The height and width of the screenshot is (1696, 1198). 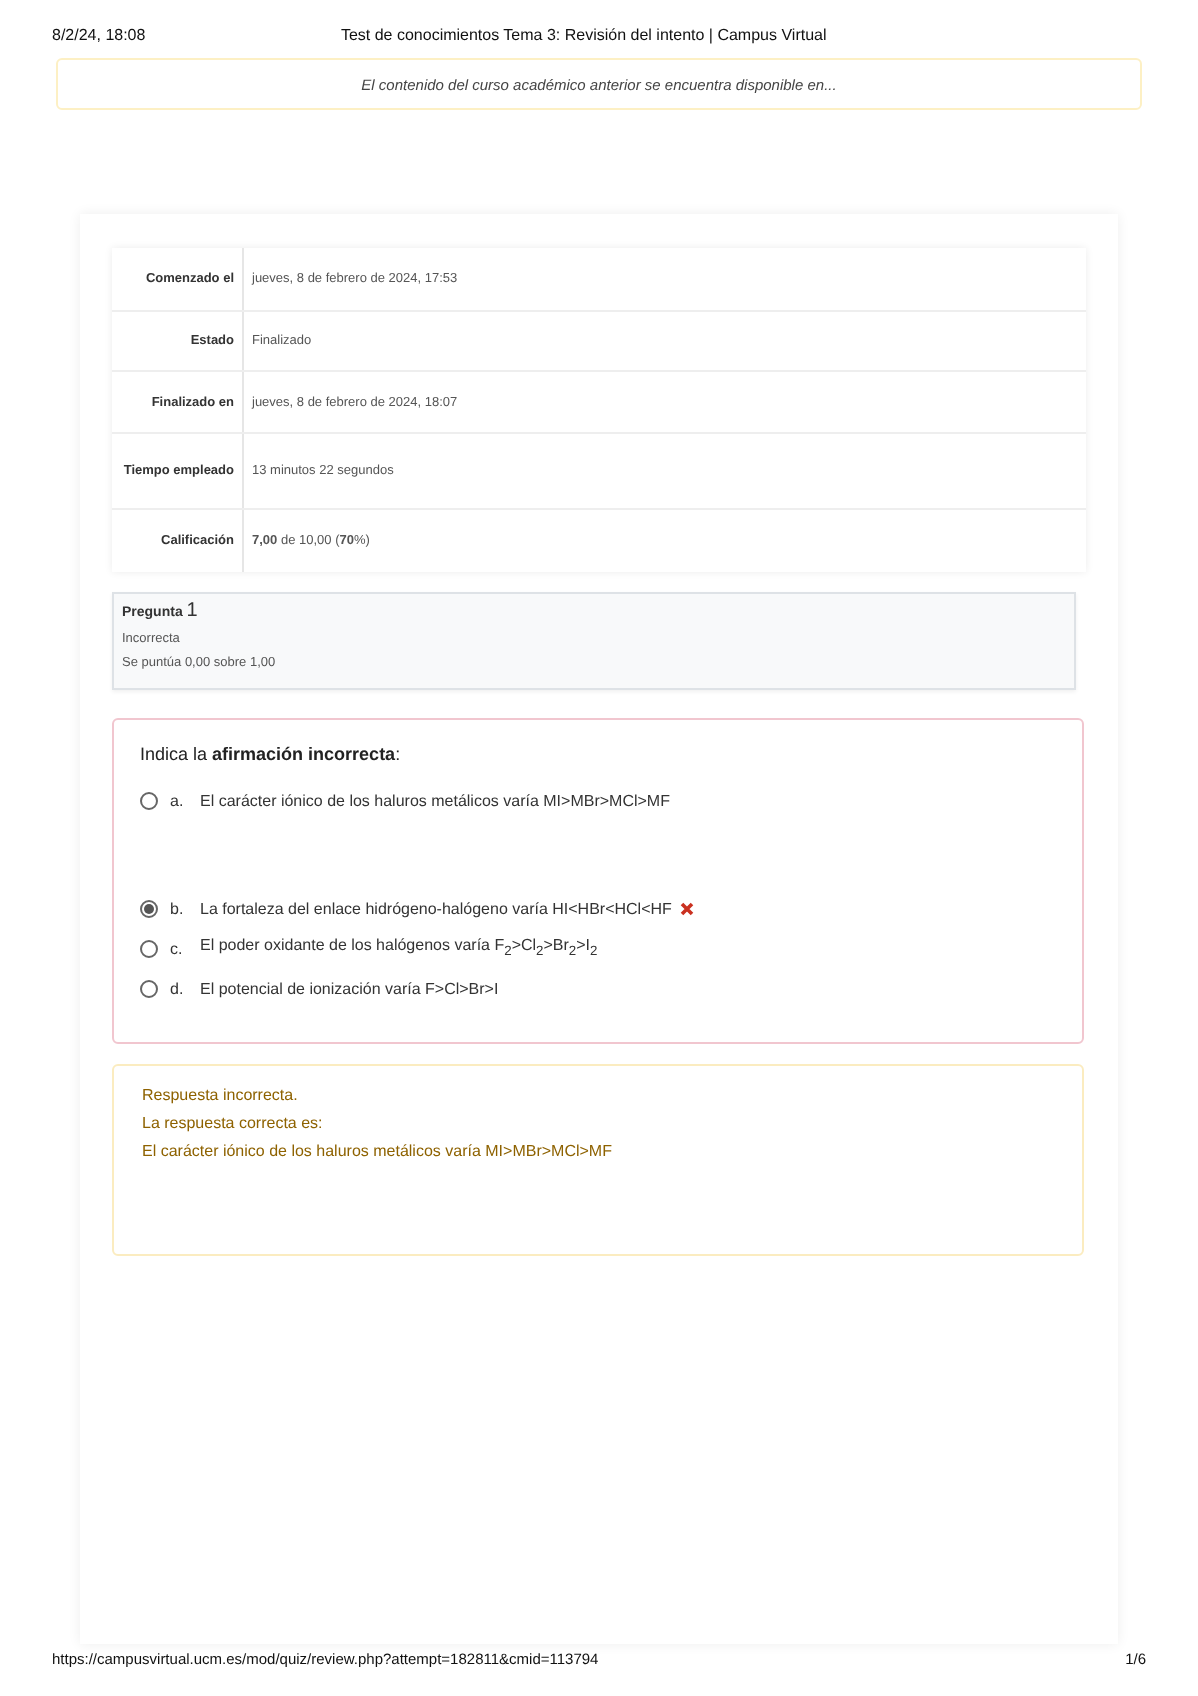 What do you see at coordinates (435, 800) in the screenshot?
I see `option-text: El carácter iónico de los haluros metálicos varía MI>MBr>MCl>MF` at bounding box center [435, 800].